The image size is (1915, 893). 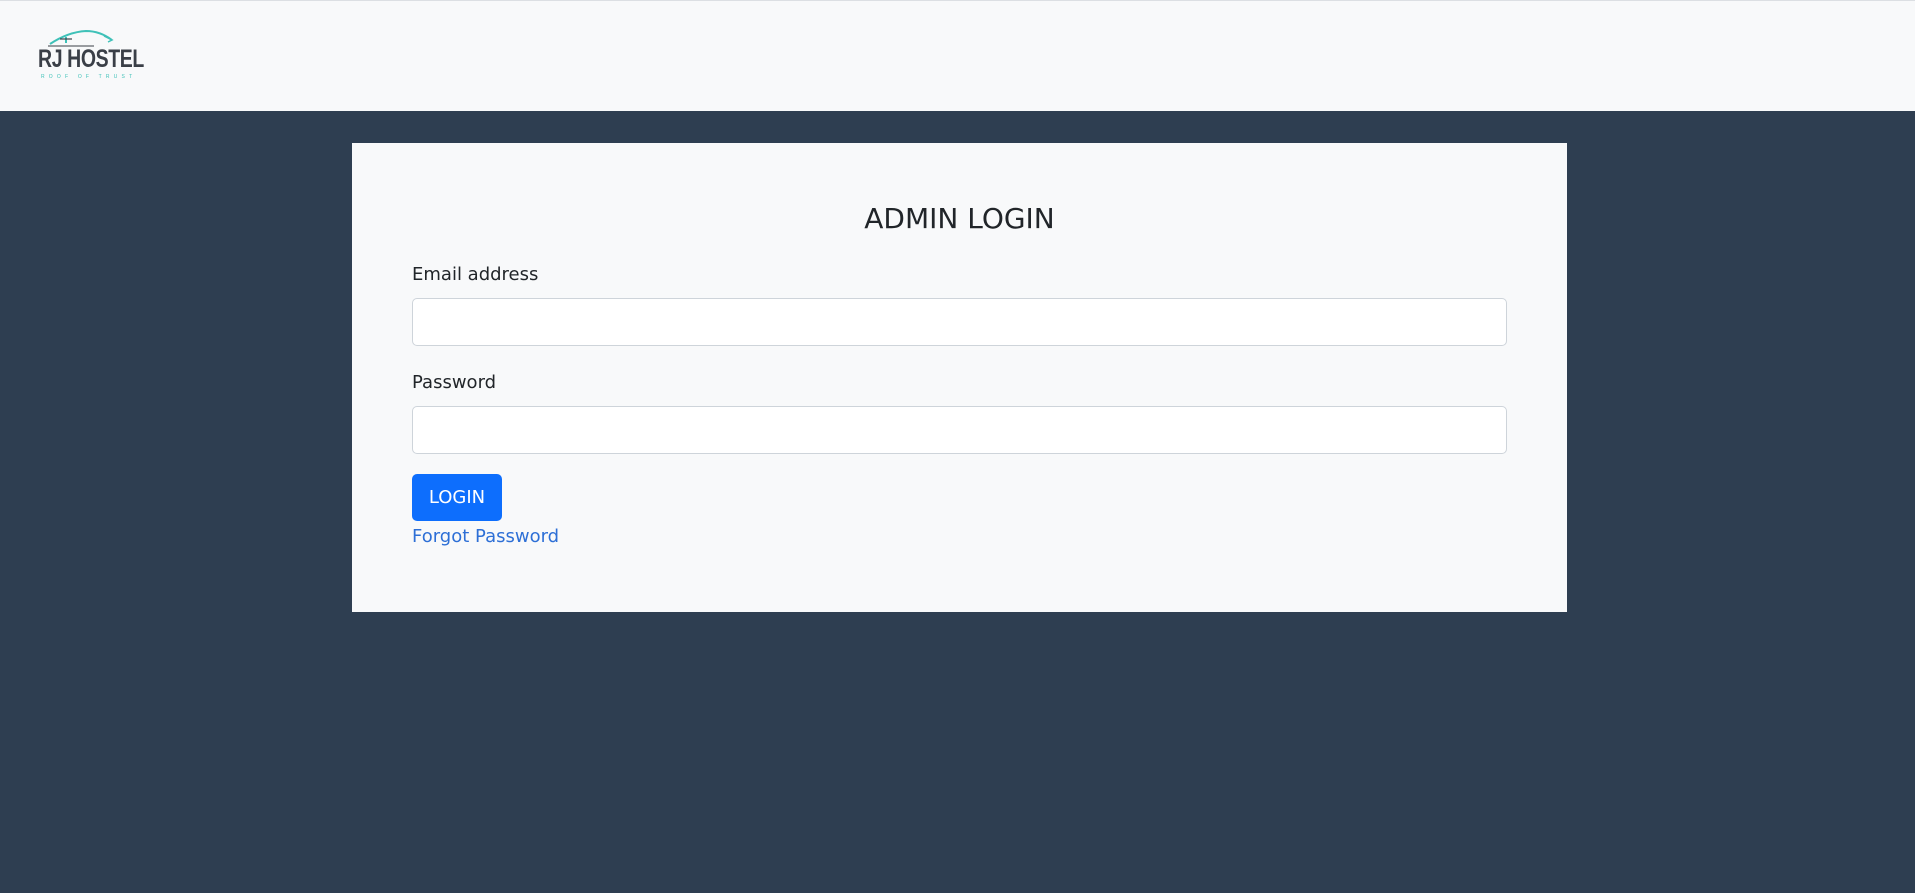 I want to click on top-navbar: RJ HOSTEL ROOF OF TRUST, so click(x=957, y=55).